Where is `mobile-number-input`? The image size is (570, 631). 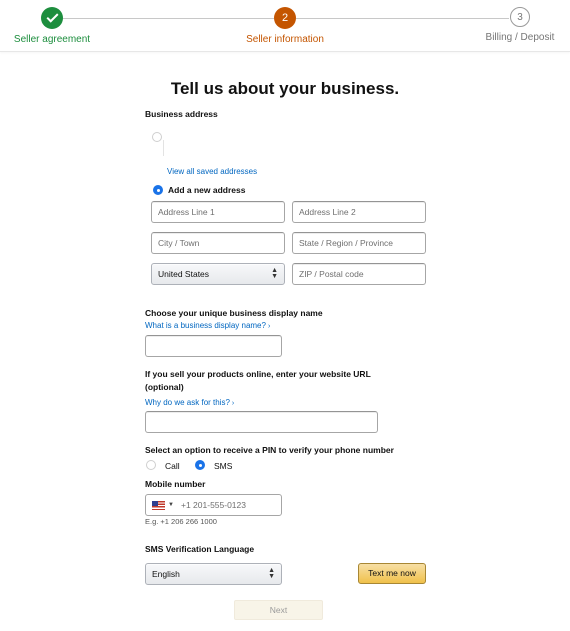 mobile-number-input is located at coordinates (231, 505).